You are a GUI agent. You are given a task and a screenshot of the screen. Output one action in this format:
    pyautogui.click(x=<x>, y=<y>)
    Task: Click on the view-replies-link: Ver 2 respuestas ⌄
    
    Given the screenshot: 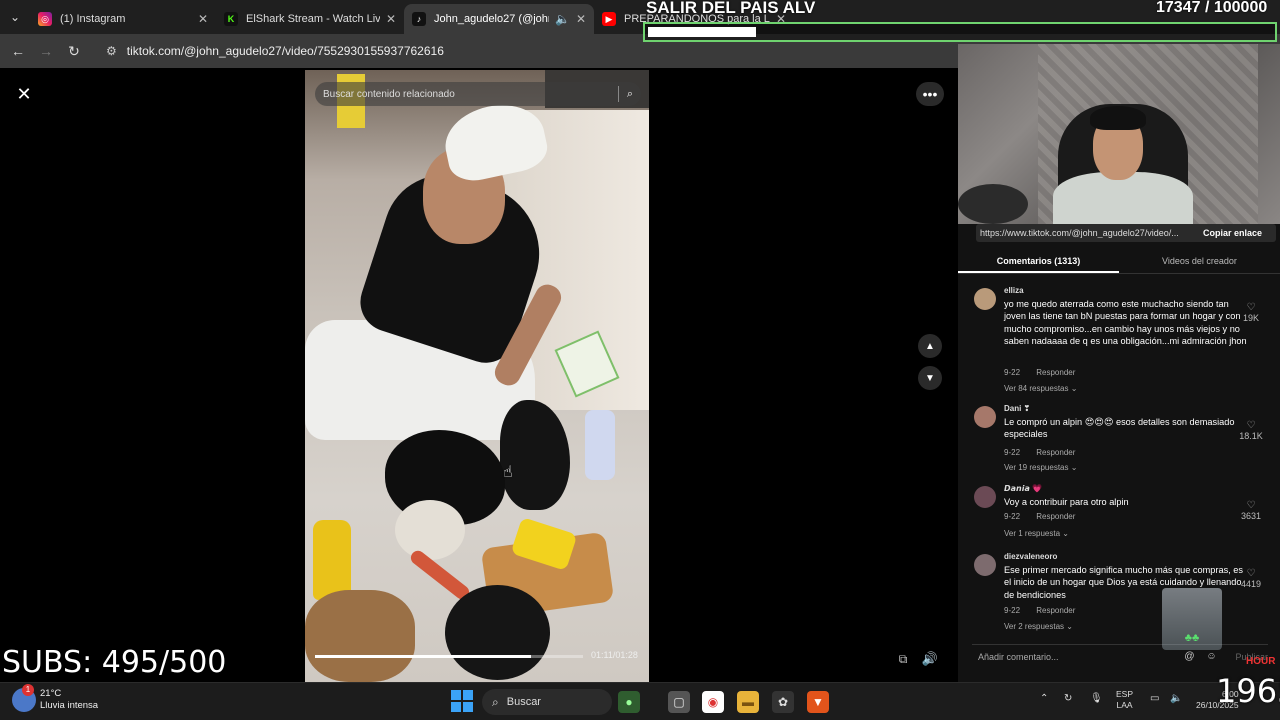 What is the action you would take?
    pyautogui.click(x=1038, y=626)
    